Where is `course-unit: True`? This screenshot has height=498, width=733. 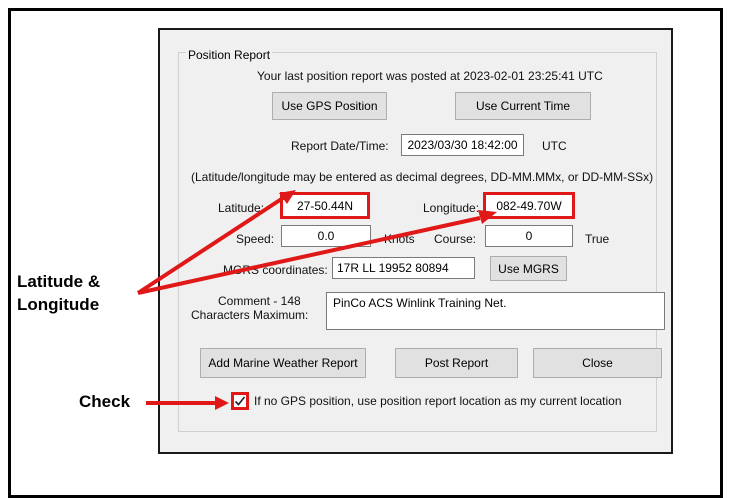 course-unit: True is located at coordinates (597, 239).